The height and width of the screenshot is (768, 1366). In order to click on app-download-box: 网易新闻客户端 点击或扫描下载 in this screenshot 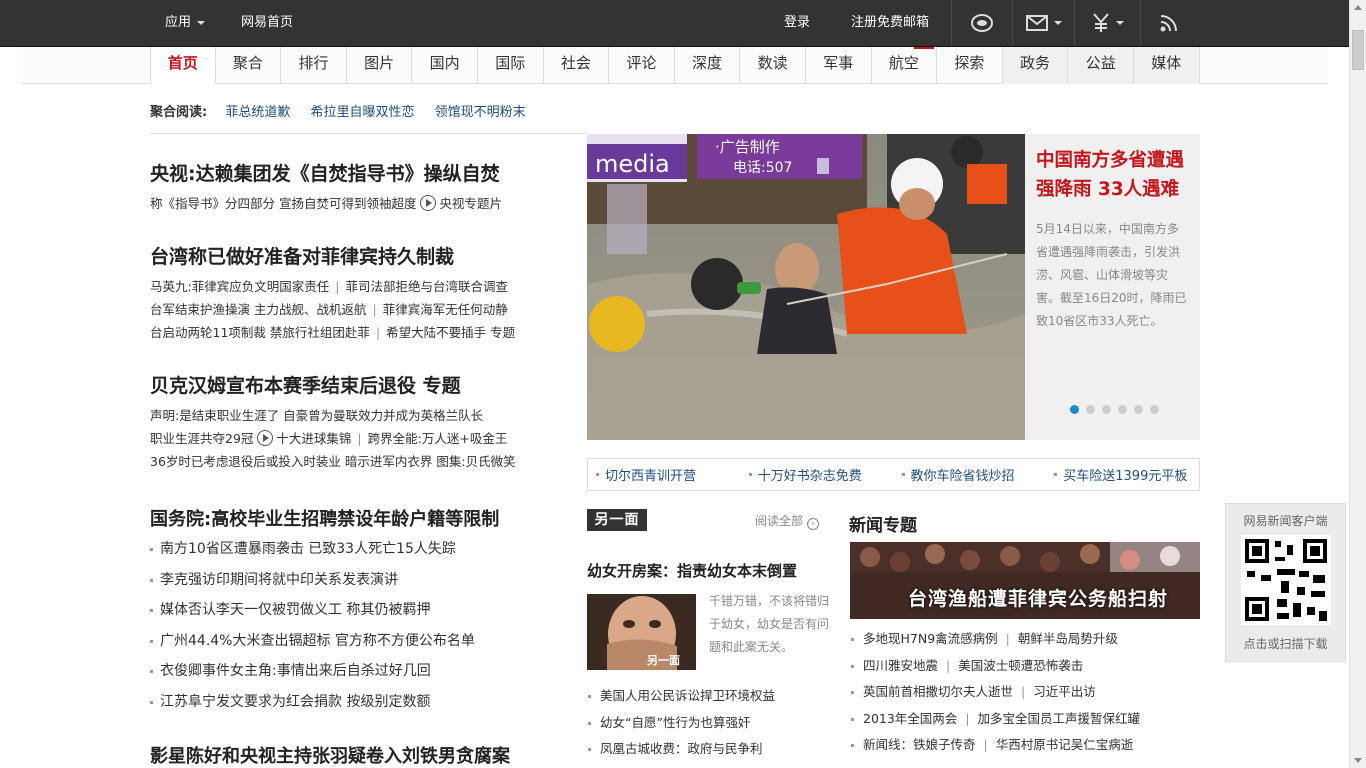, I will do `click(1285, 582)`.